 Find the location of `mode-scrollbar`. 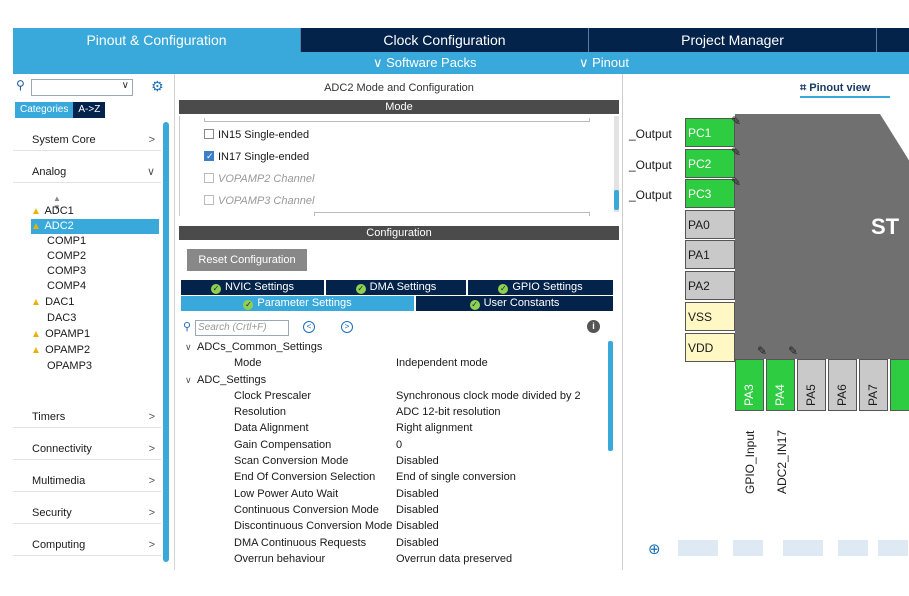

mode-scrollbar is located at coordinates (616, 164).